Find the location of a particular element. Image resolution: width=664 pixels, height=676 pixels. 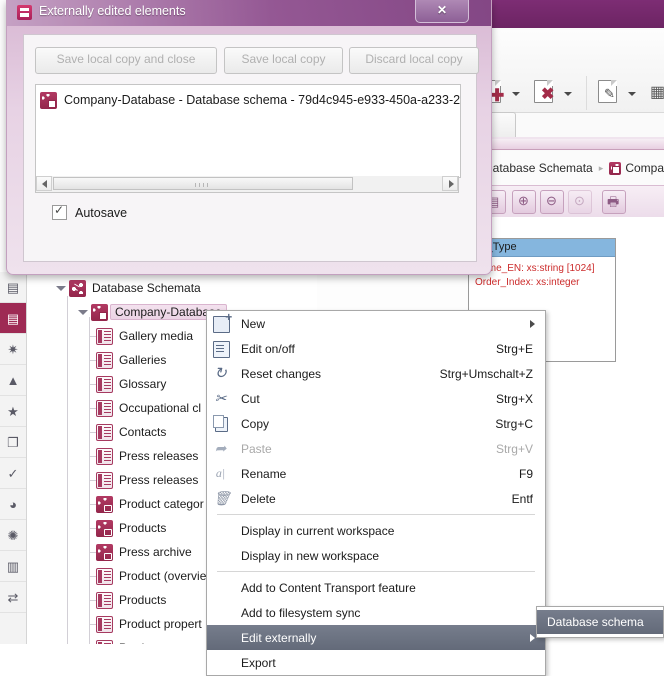

tree-node-item: Galleries is located at coordinates (99, 360).